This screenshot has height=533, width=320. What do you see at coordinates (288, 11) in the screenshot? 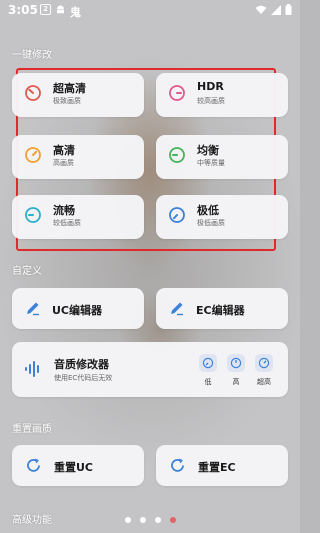
I see `battery-icon` at bounding box center [288, 11].